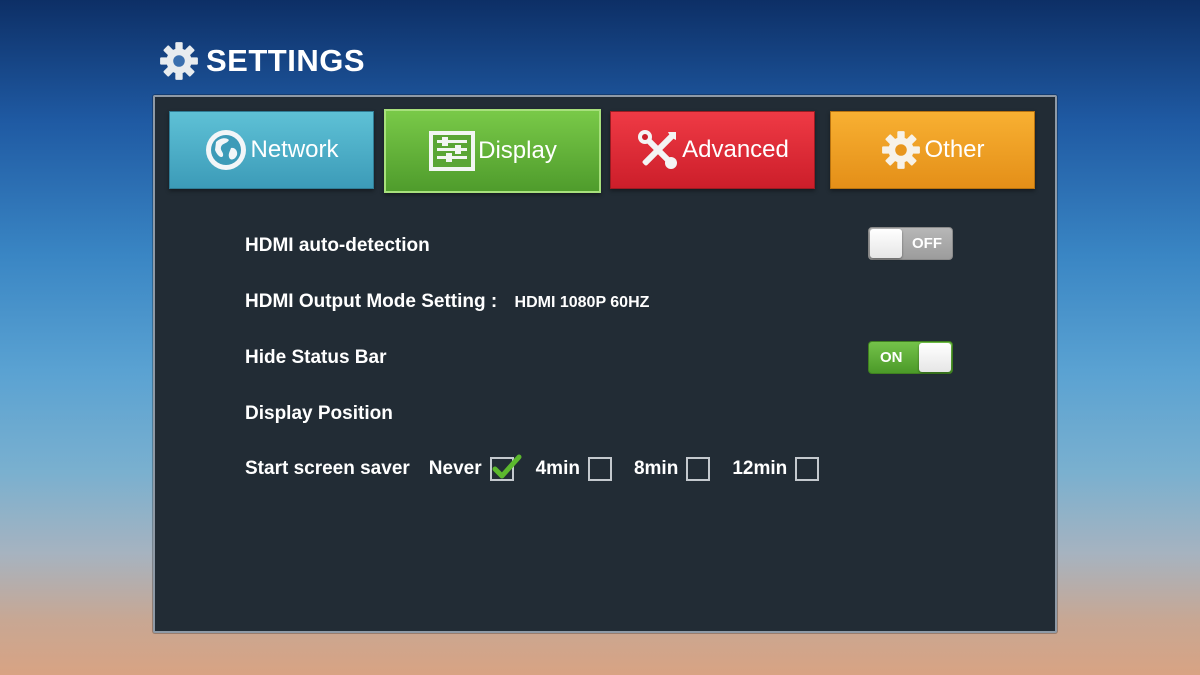 This screenshot has width=1200, height=675. I want to click on display-sliders-icon, so click(452, 151).